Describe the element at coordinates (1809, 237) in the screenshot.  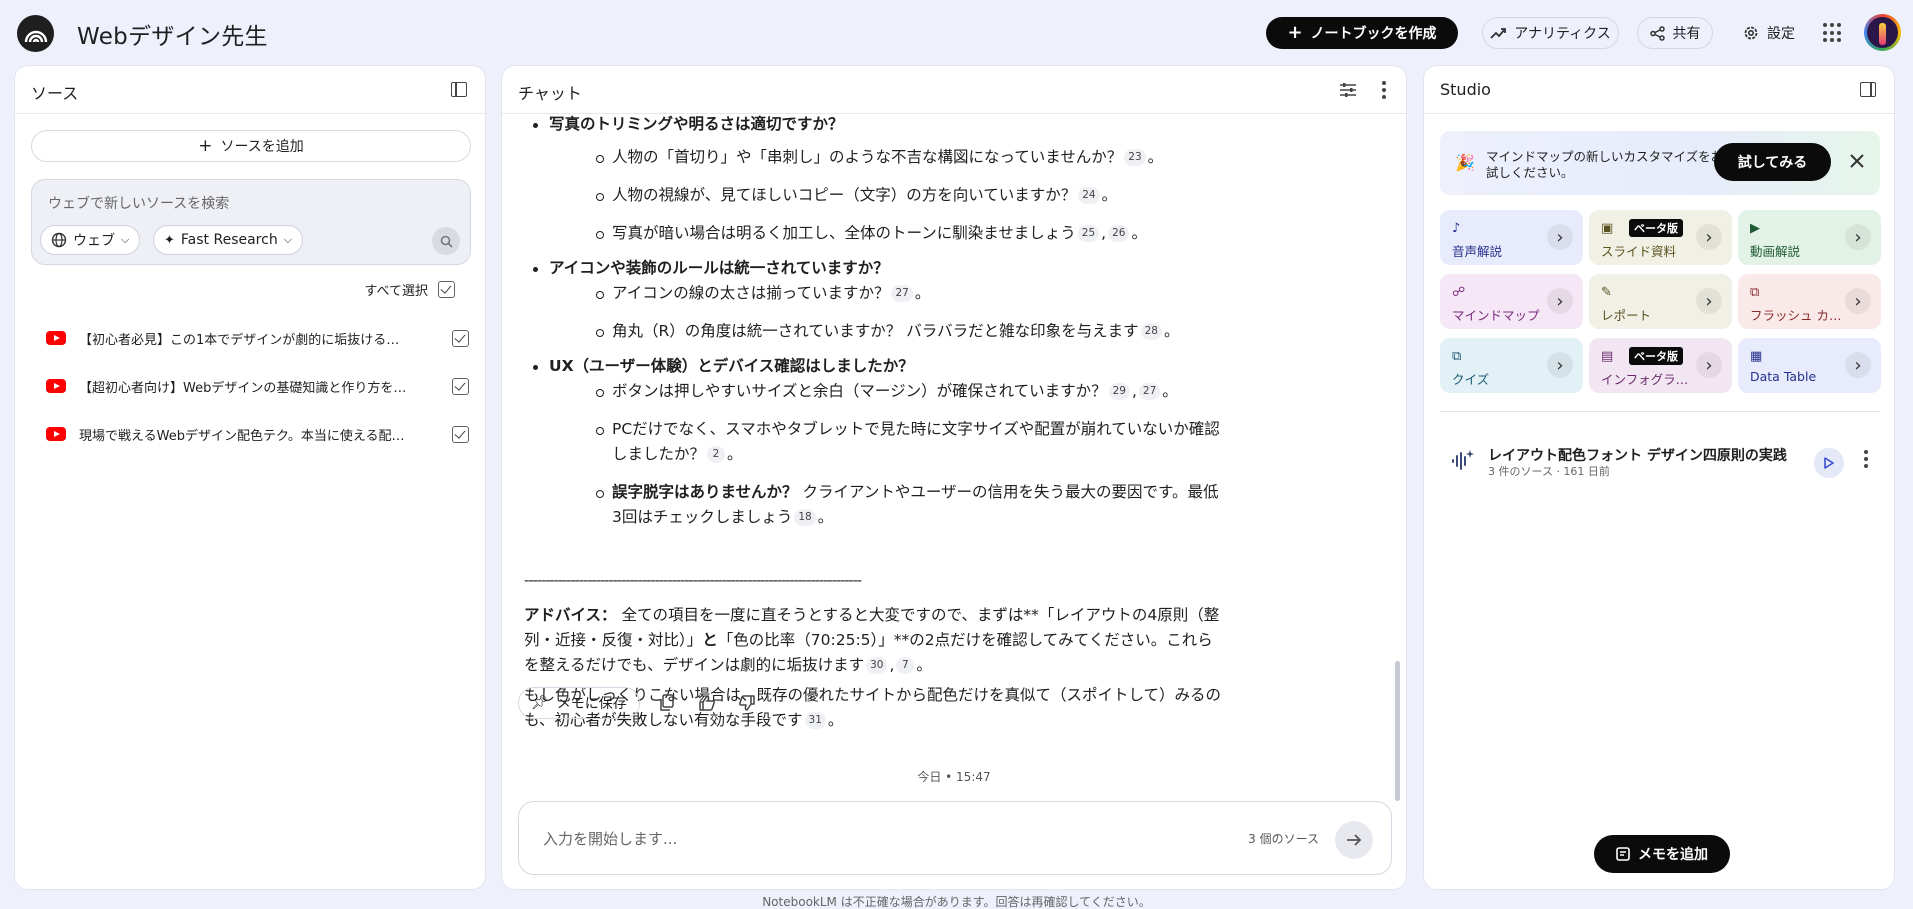
I see `video-overview-tile: ▶ 動画解説 ›` at that location.